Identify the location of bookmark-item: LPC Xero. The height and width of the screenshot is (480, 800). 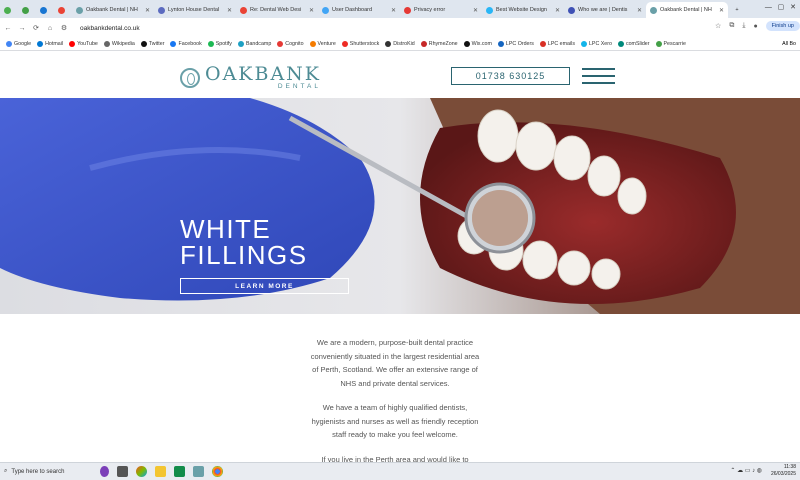
(596, 44).